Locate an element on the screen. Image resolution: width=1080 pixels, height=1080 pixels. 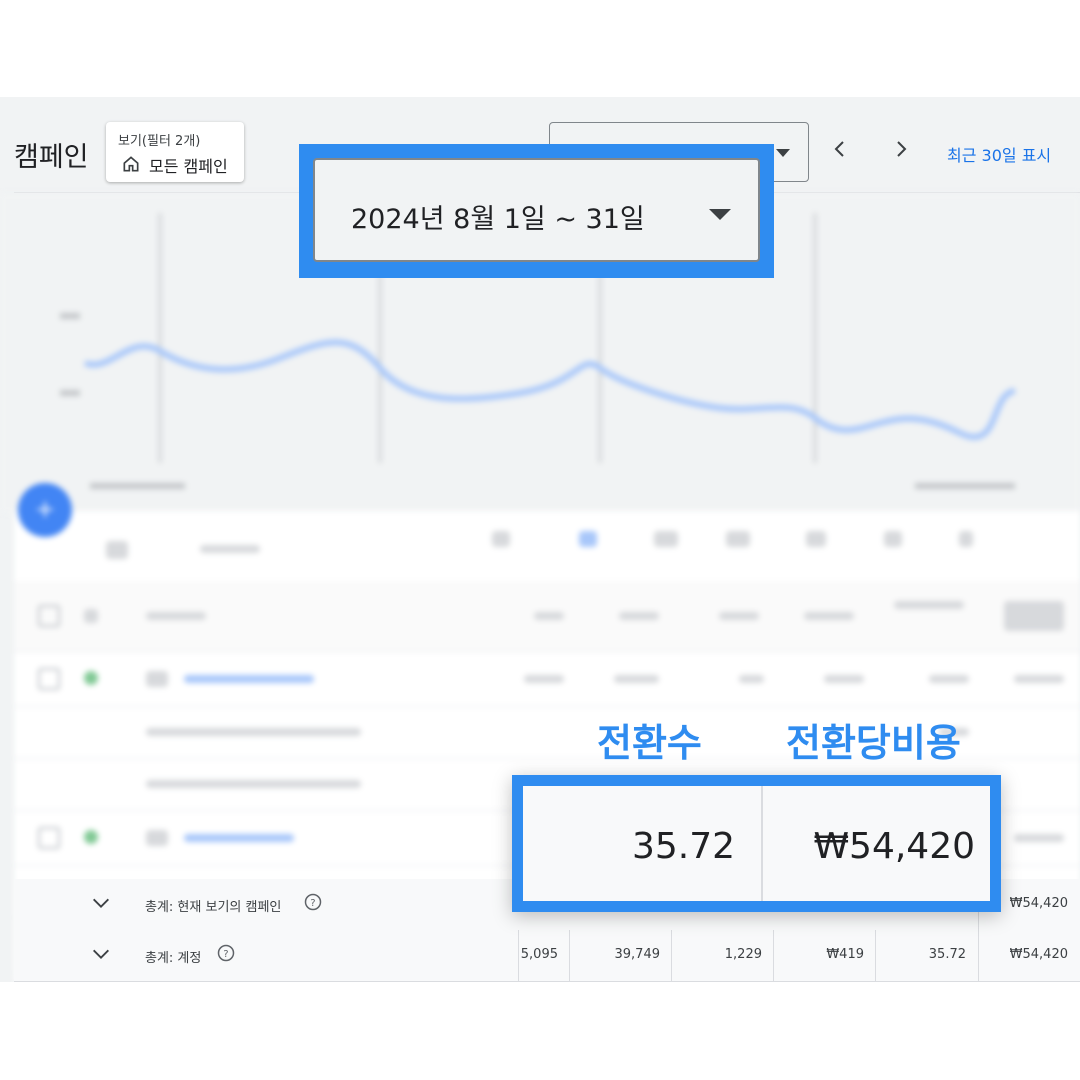
page-title: 캠페인 is located at coordinates (51, 157).